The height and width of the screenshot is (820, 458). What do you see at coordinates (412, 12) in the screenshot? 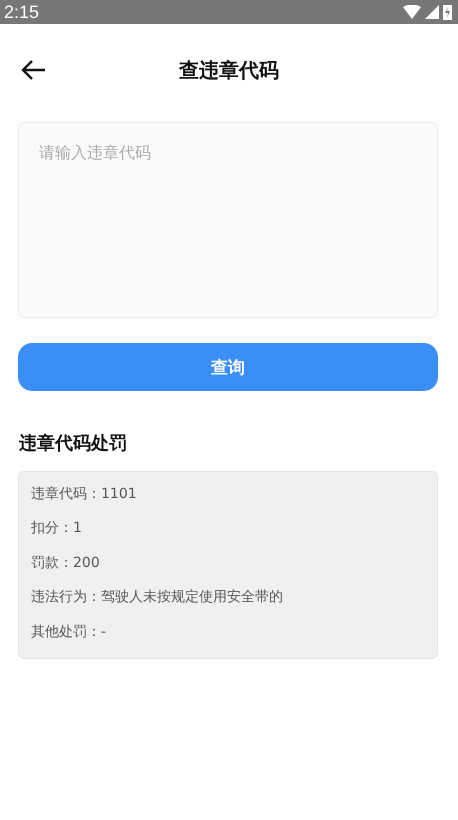
I see `wifi-icon` at bounding box center [412, 12].